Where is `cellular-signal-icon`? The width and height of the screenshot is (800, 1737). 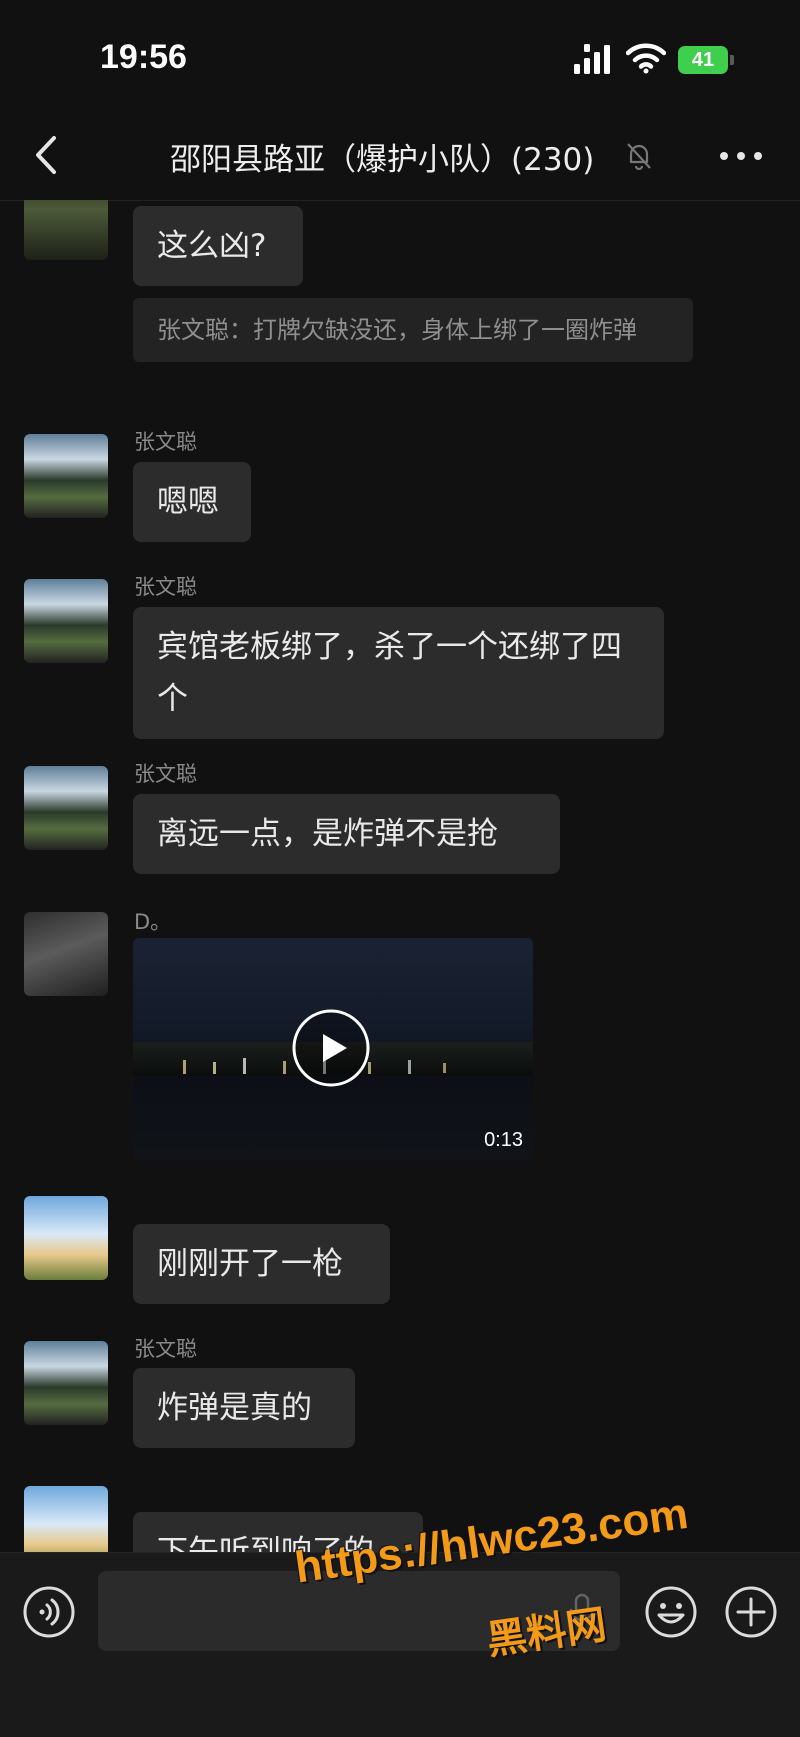
cellular-signal-icon is located at coordinates (592, 59).